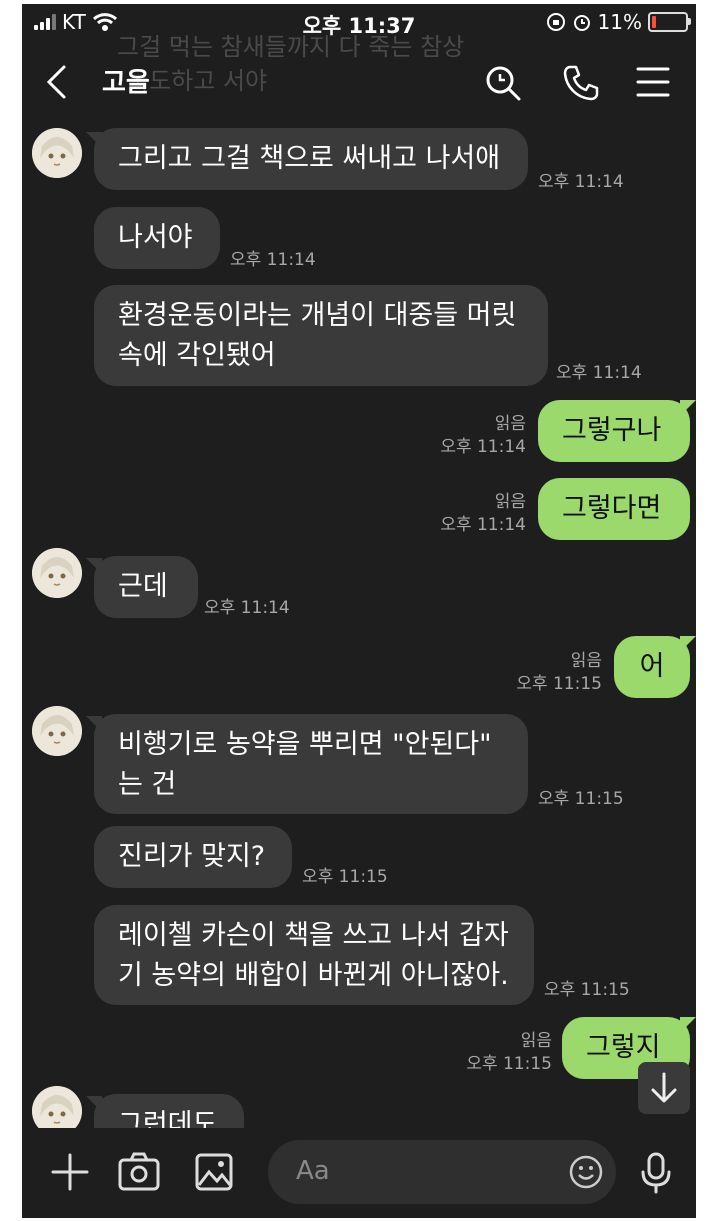  I want to click on message-bubble-incoming: 나서야, so click(157, 238).